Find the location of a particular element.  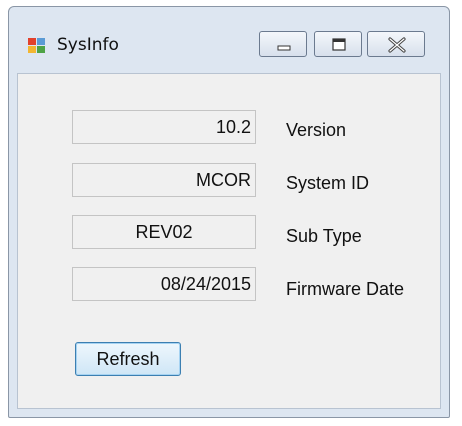

title-bar: SysInfo is located at coordinates (229, 40).